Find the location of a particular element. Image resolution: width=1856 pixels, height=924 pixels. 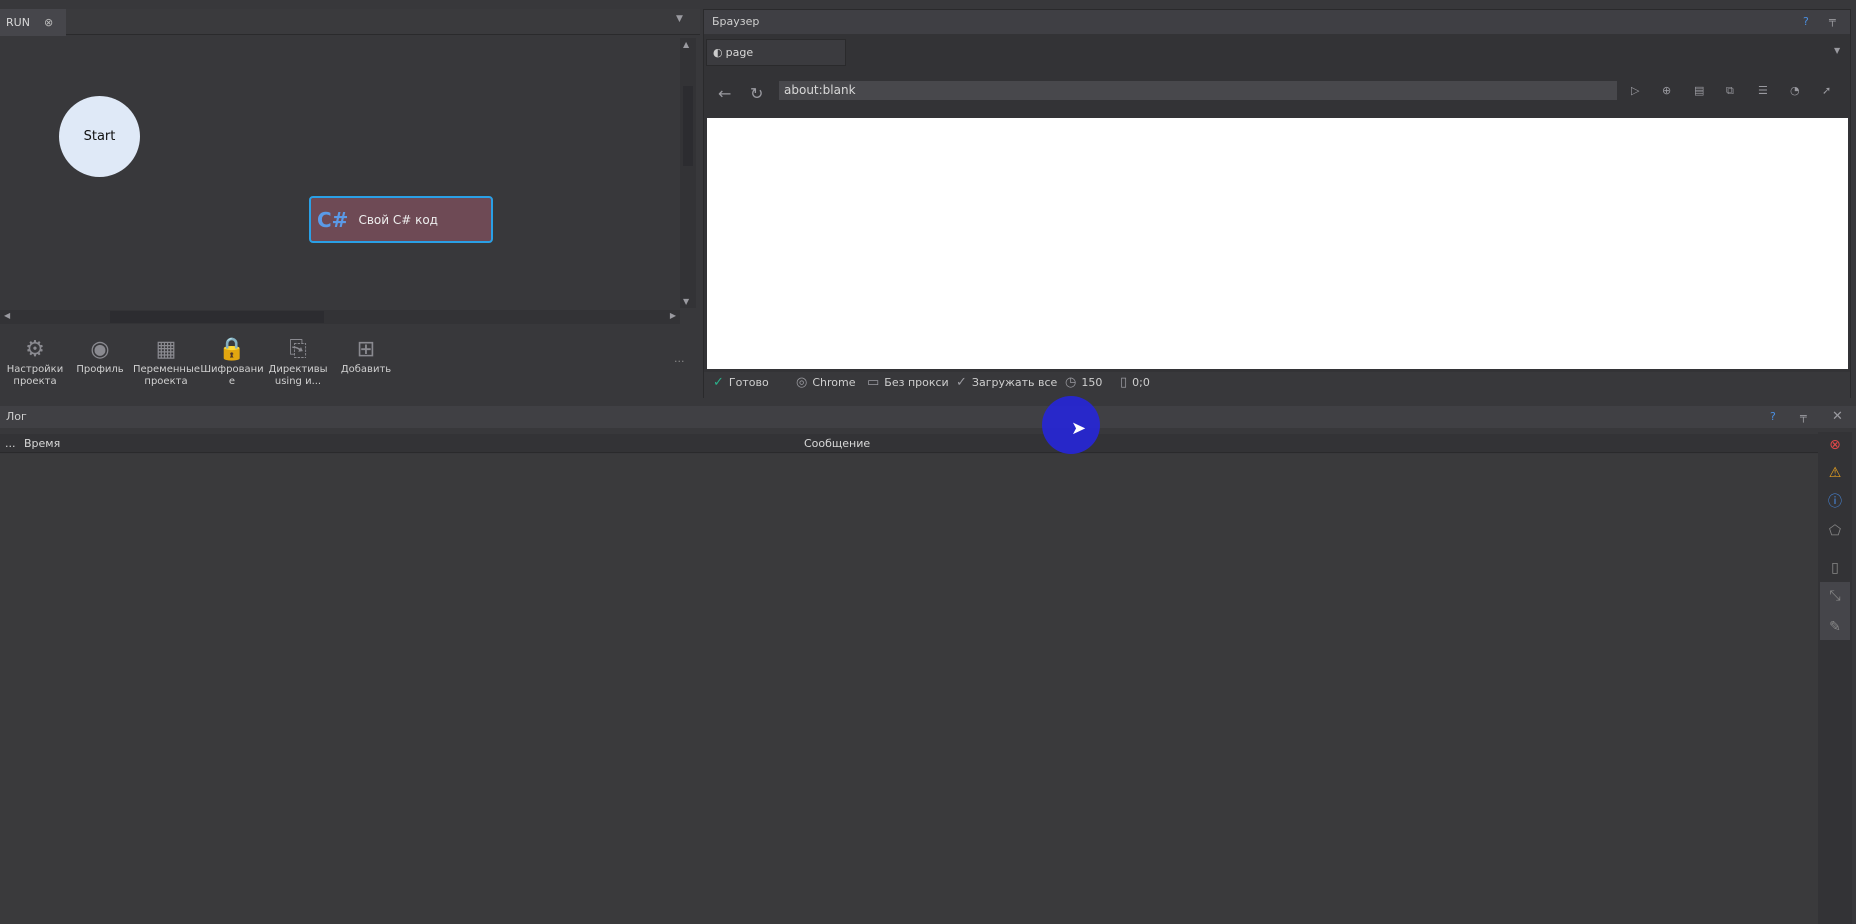

status-ready: ✓ Готово is located at coordinates (741, 382).